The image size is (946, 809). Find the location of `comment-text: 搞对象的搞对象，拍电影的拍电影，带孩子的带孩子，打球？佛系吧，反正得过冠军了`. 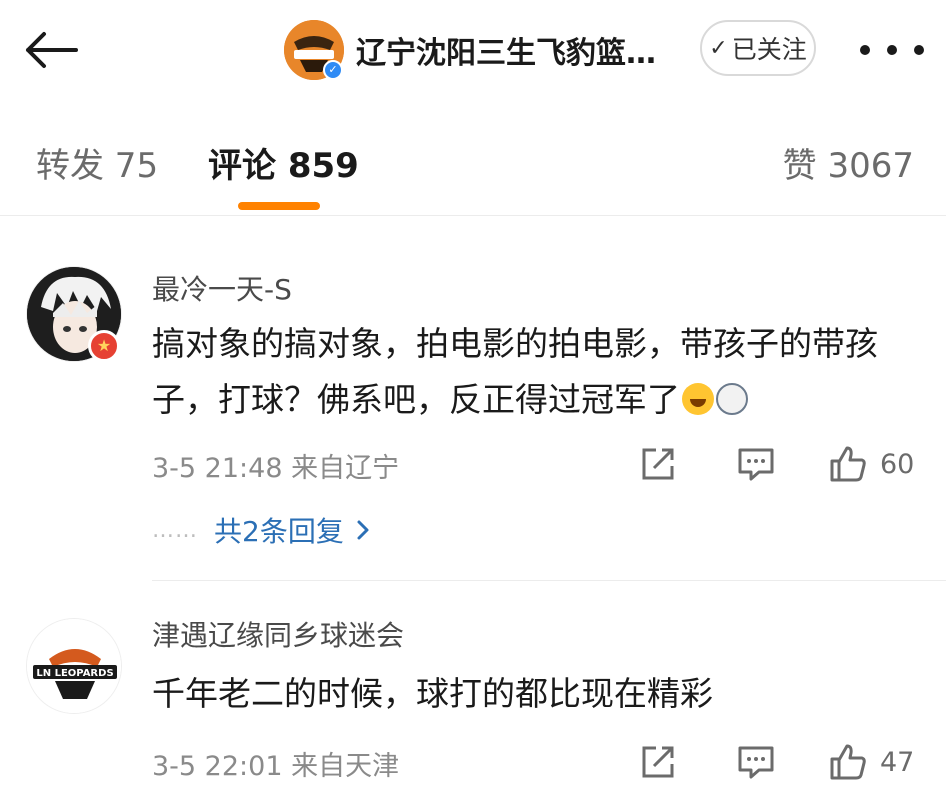

comment-text: 搞对象的搞对象，拍电影的拍电影，带孩子的带孩子，打球？佛系吧，反正得过冠军了 is located at coordinates (532, 372).